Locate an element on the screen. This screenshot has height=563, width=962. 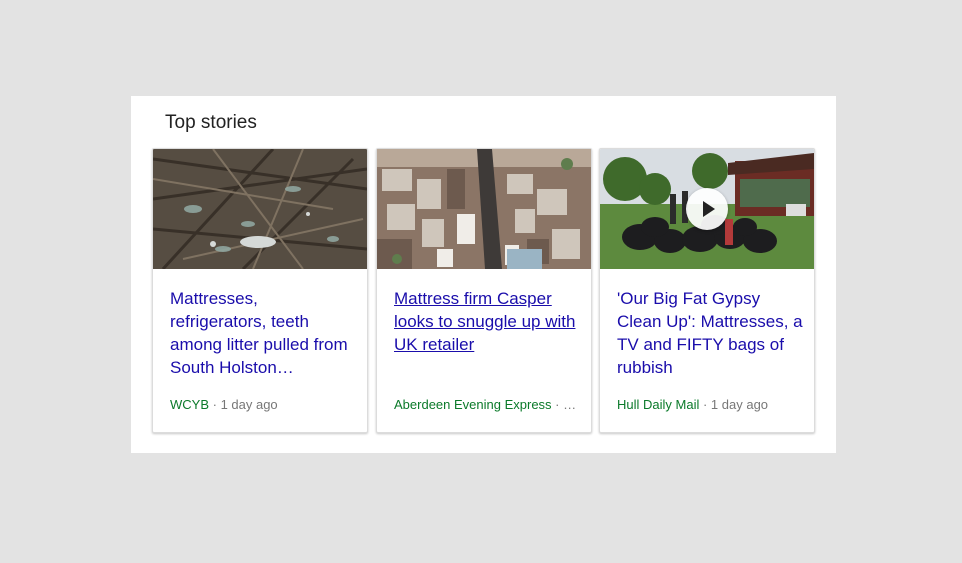
river-litter-thumbnail is located at coordinates (260, 209).